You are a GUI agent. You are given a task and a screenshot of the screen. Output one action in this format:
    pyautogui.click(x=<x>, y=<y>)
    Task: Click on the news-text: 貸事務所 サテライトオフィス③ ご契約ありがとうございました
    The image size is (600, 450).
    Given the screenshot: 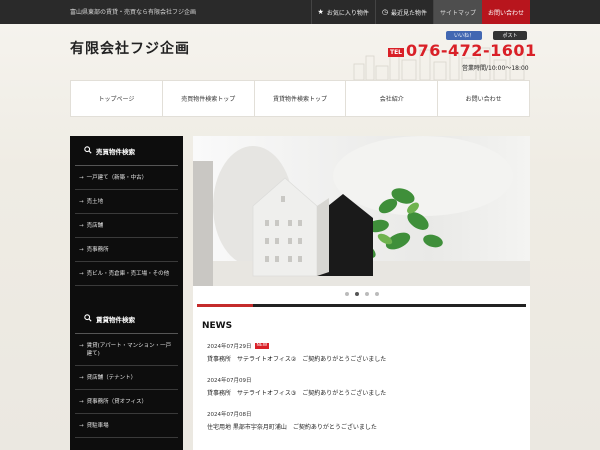 What is the action you would take?
    pyautogui.click(x=364, y=392)
    